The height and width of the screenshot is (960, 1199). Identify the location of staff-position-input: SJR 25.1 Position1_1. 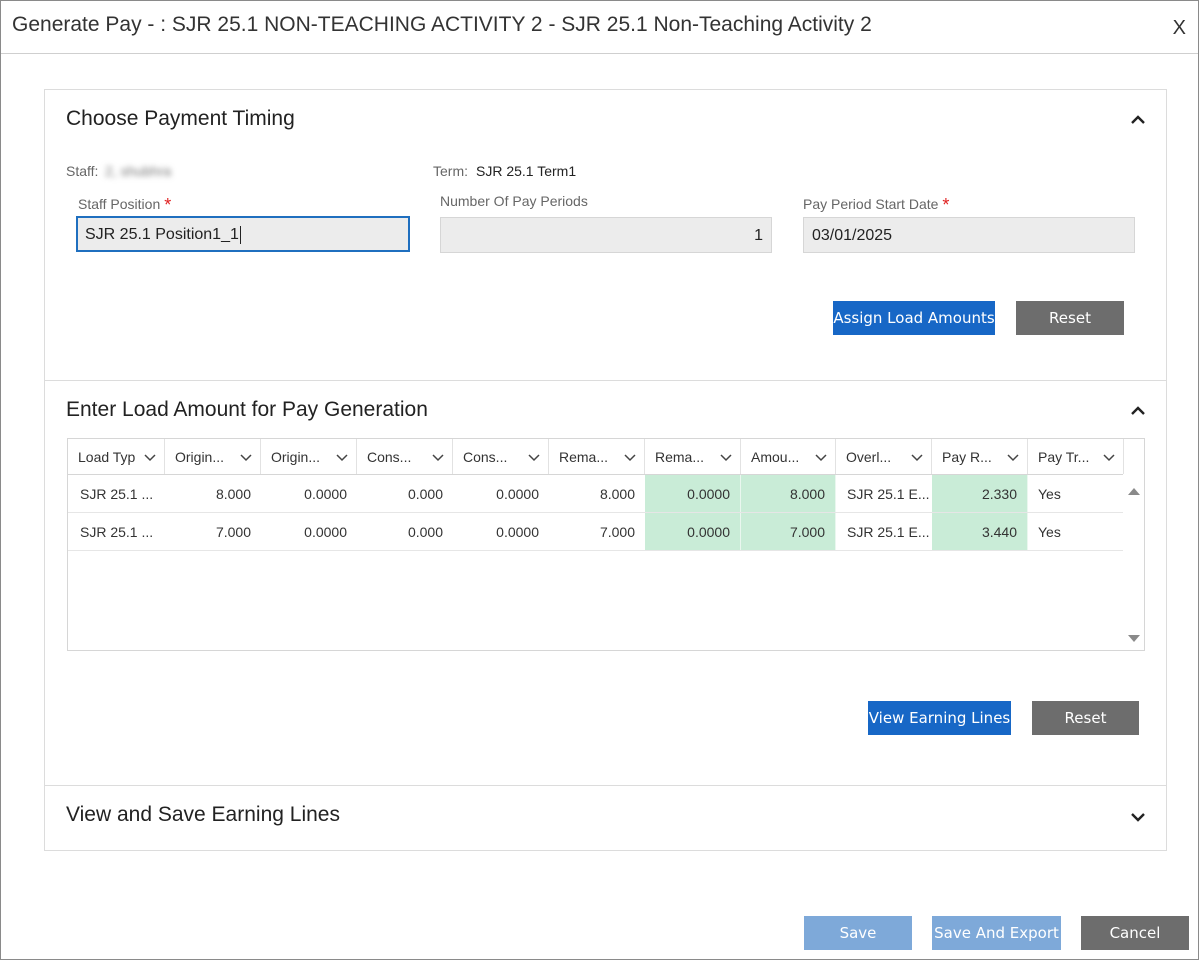
(243, 234).